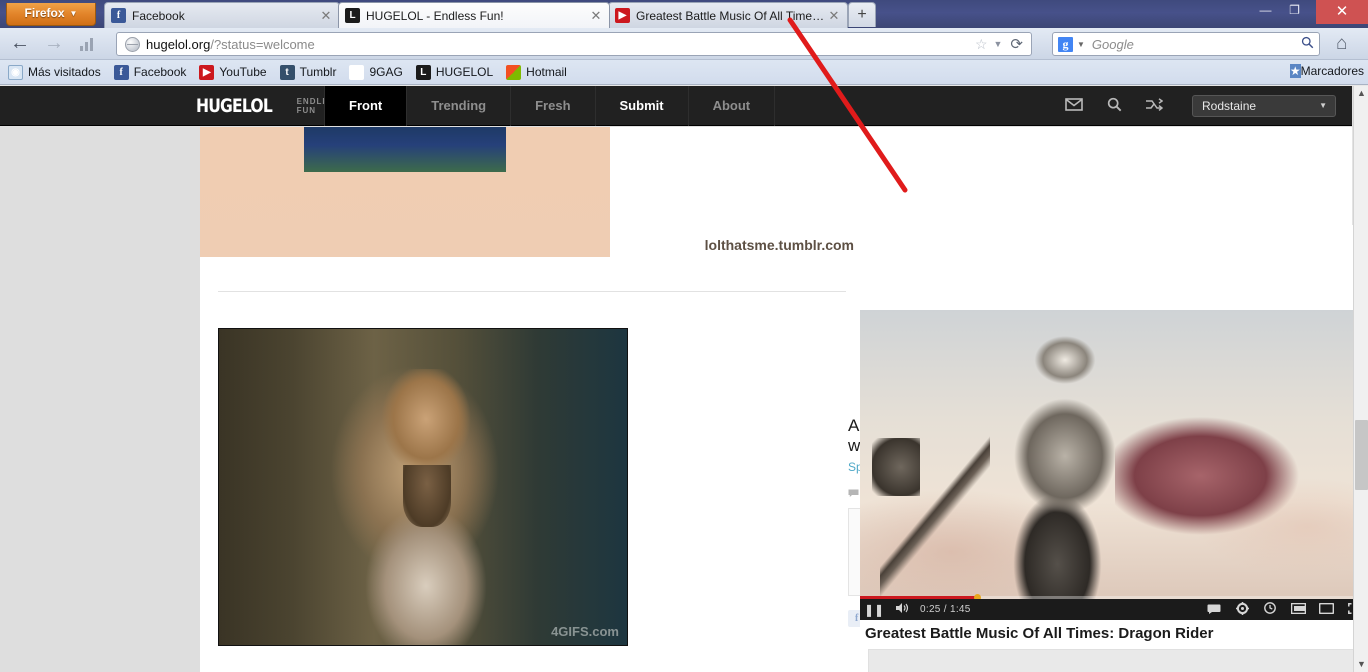 The height and width of the screenshot is (672, 1368). I want to click on tab-hugelol: L HUGELOL - Endless Fun! ✕, so click(474, 15).